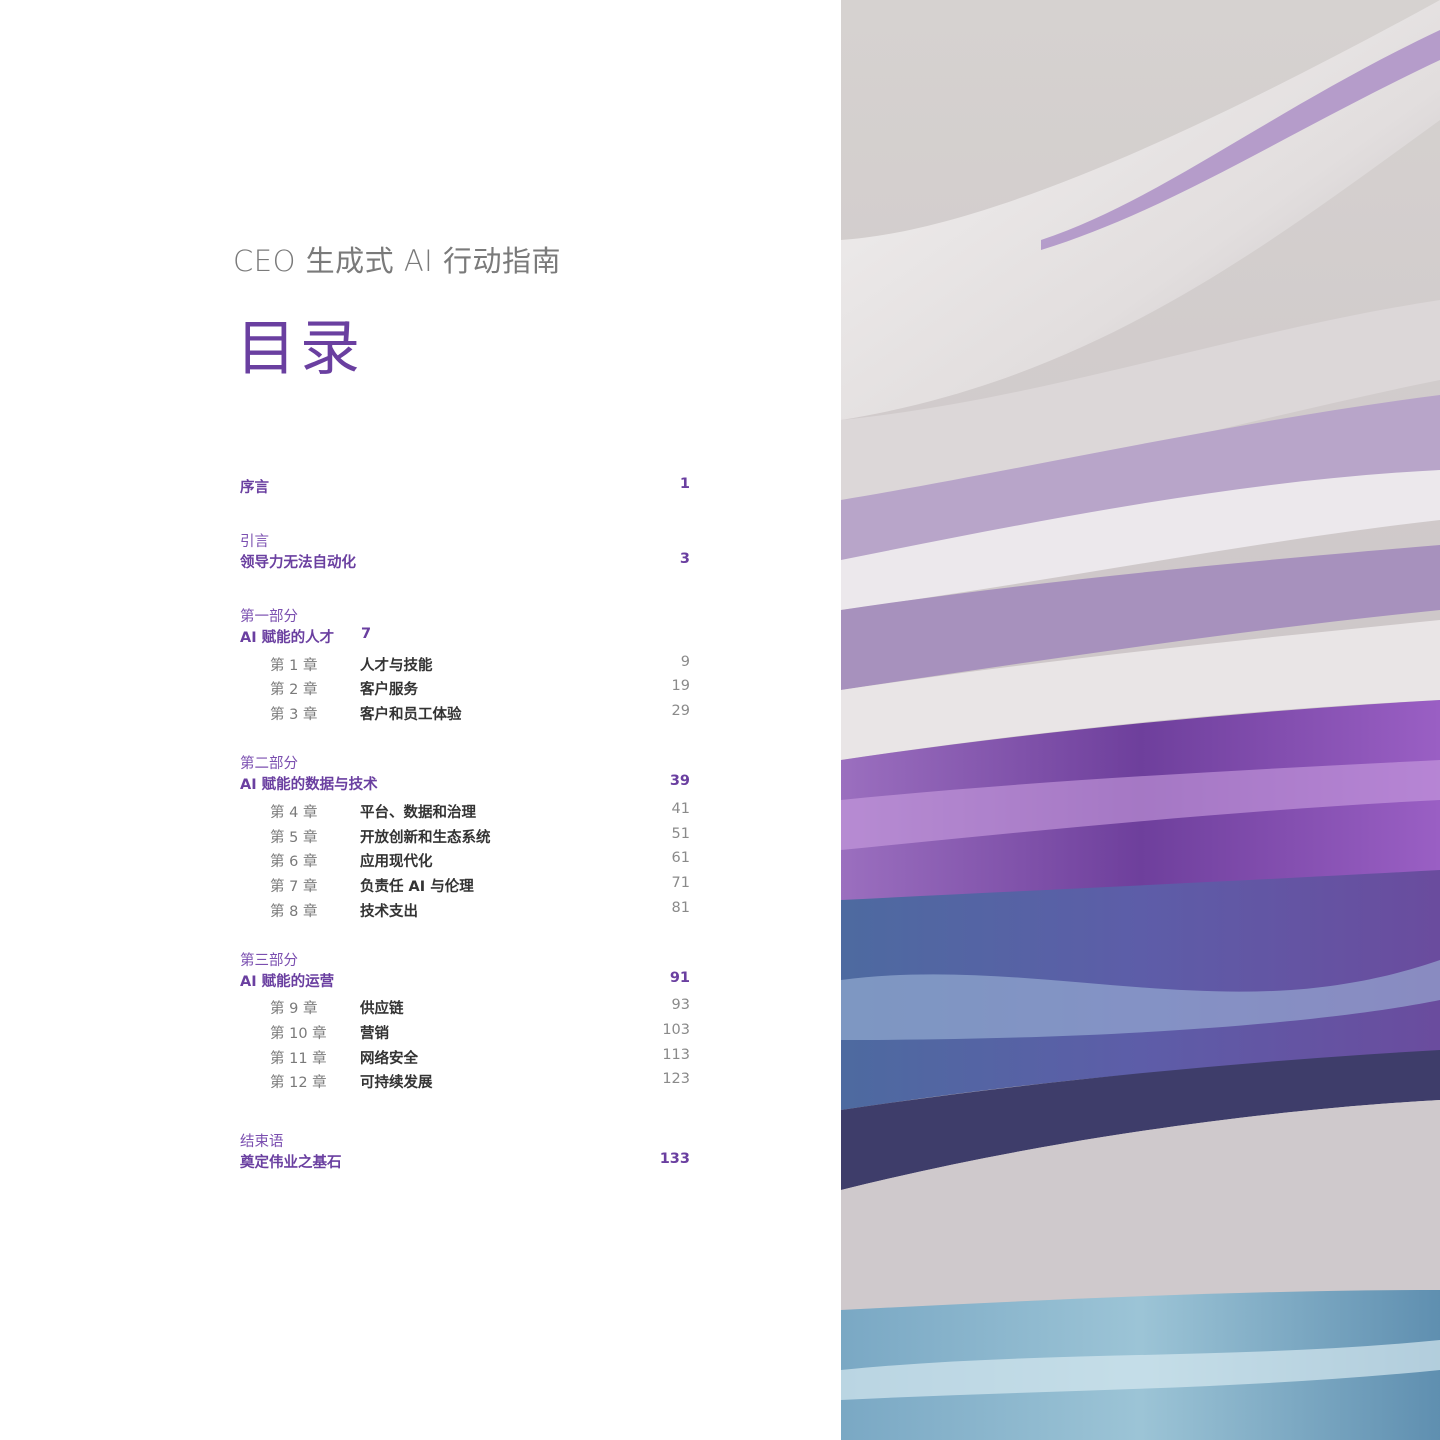 Image resolution: width=1440 pixels, height=1440 pixels. Describe the element at coordinates (684, 559) in the screenshot. I see `toc-page-number: 3` at that location.